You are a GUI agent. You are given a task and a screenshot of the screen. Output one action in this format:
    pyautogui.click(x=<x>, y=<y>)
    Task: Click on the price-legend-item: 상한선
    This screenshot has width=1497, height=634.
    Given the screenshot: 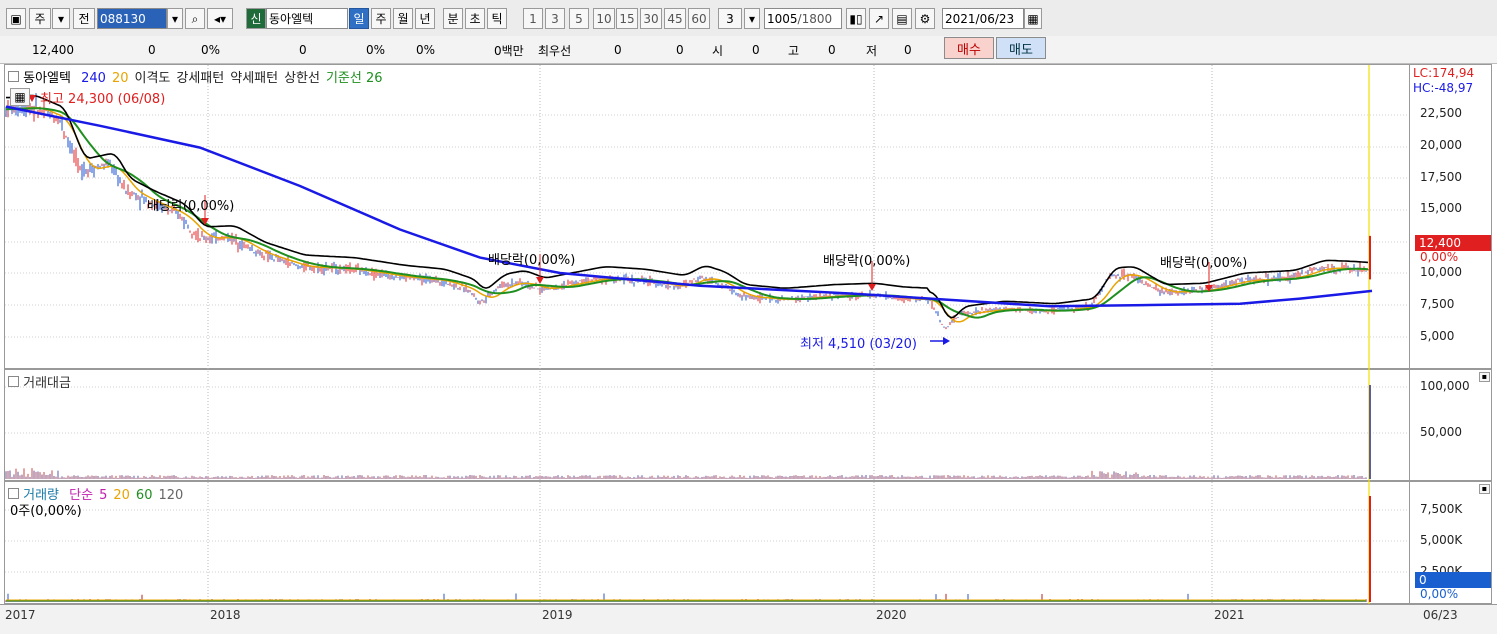 What is the action you would take?
    pyautogui.click(x=302, y=78)
    